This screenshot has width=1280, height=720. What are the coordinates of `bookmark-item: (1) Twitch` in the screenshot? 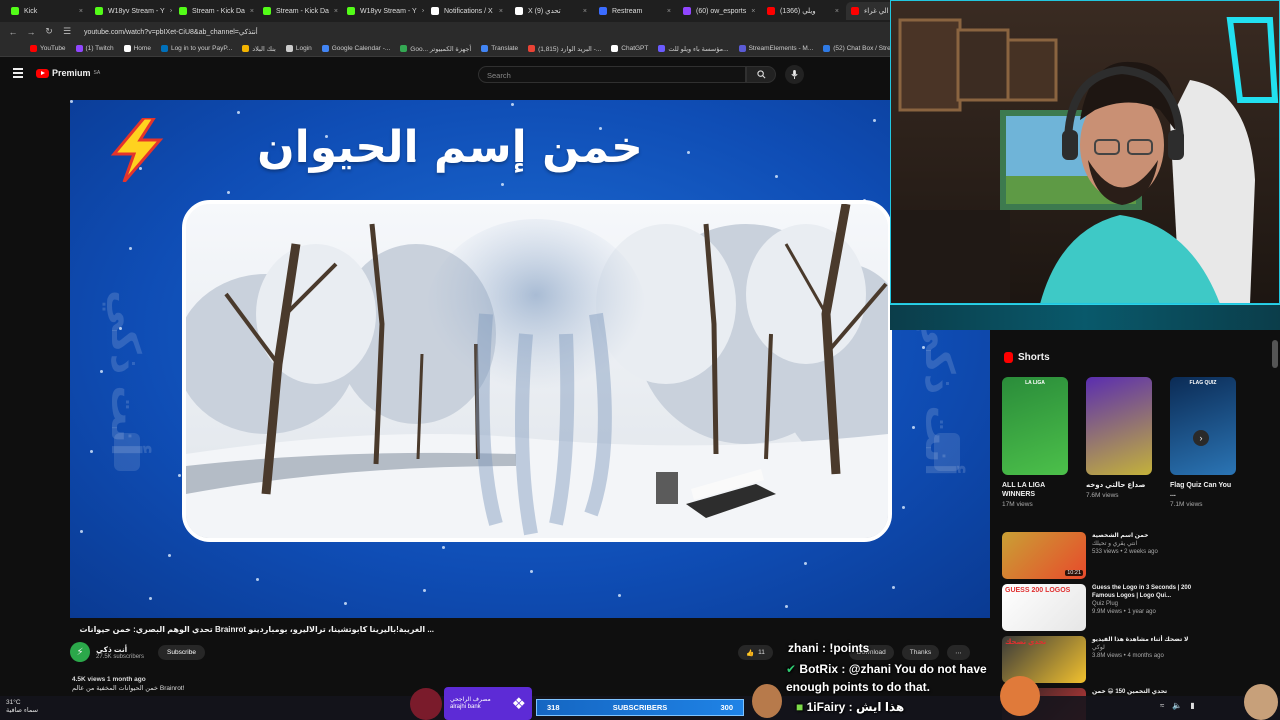 It's located at (94, 48).